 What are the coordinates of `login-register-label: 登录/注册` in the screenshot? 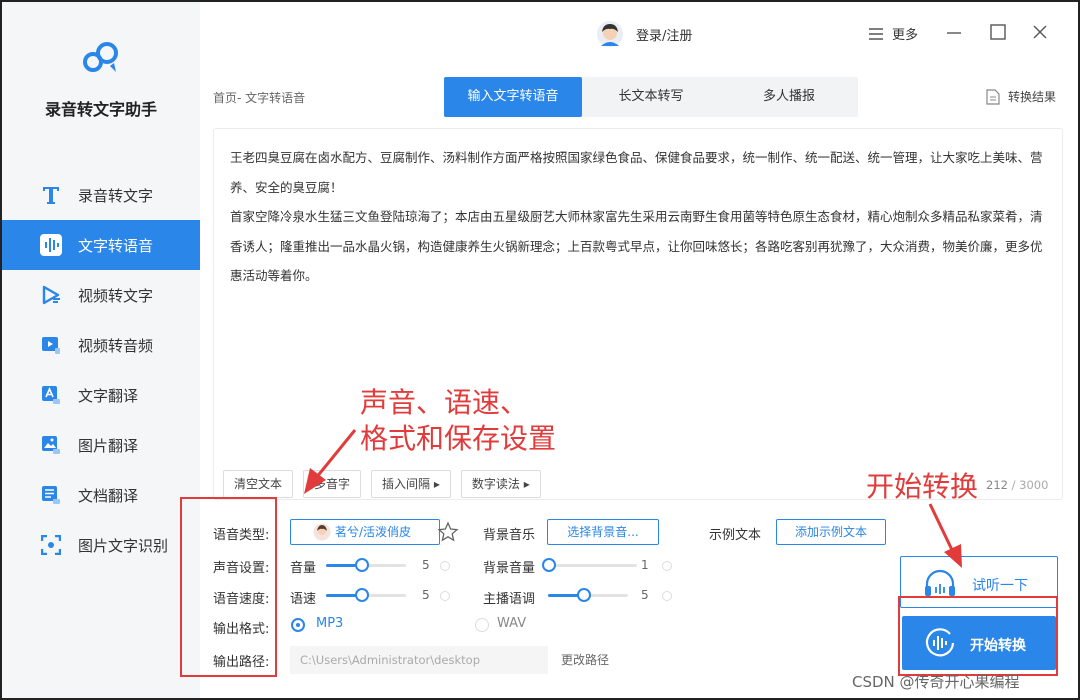 It's located at (664, 36).